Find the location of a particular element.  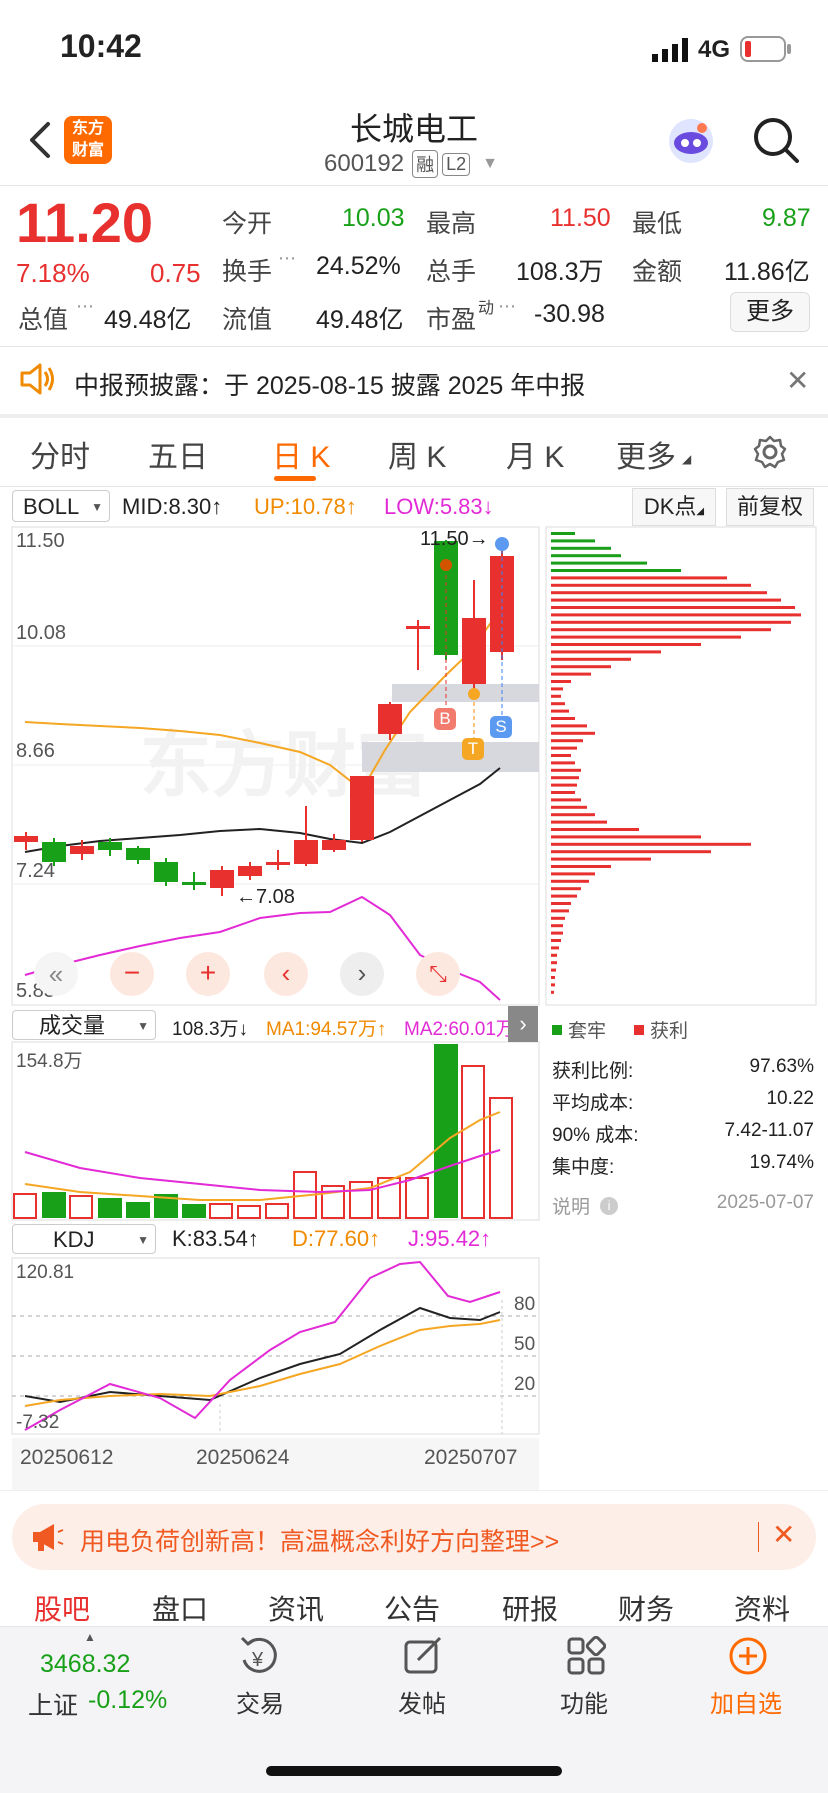

buy-signal-badge: B is located at coordinates (445, 719).